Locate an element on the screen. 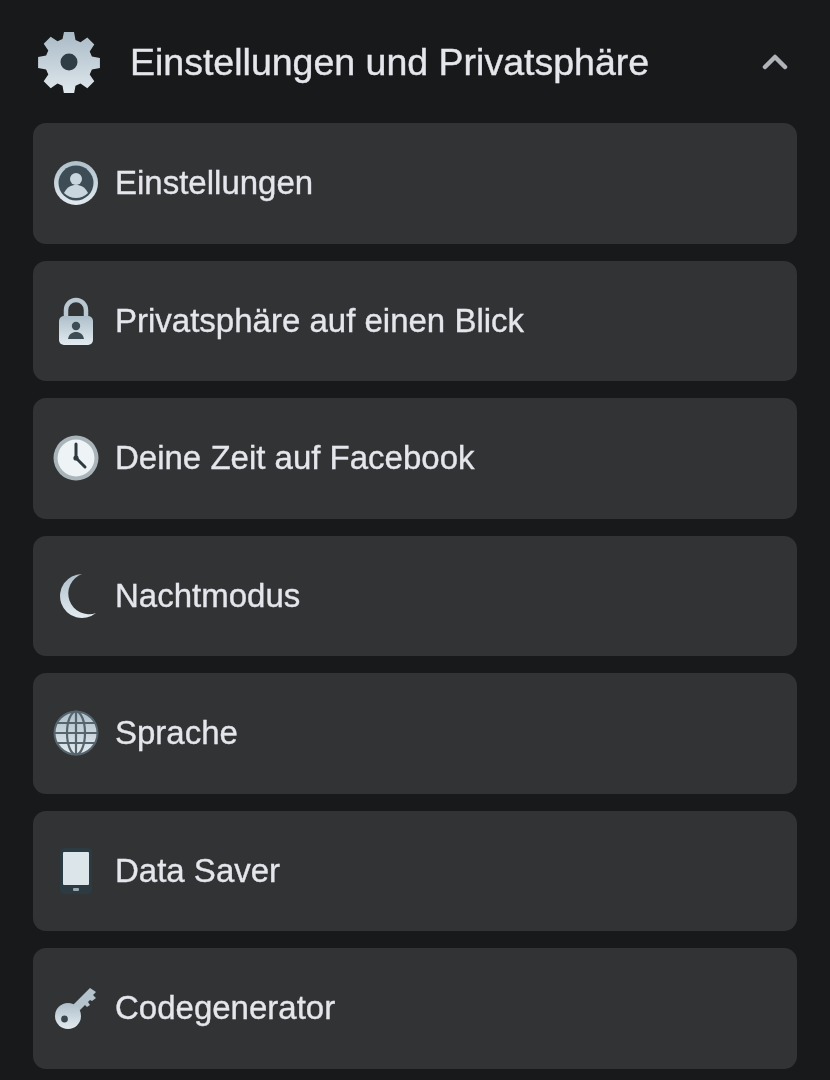  menu-item: Data Saver is located at coordinates (415, 870).